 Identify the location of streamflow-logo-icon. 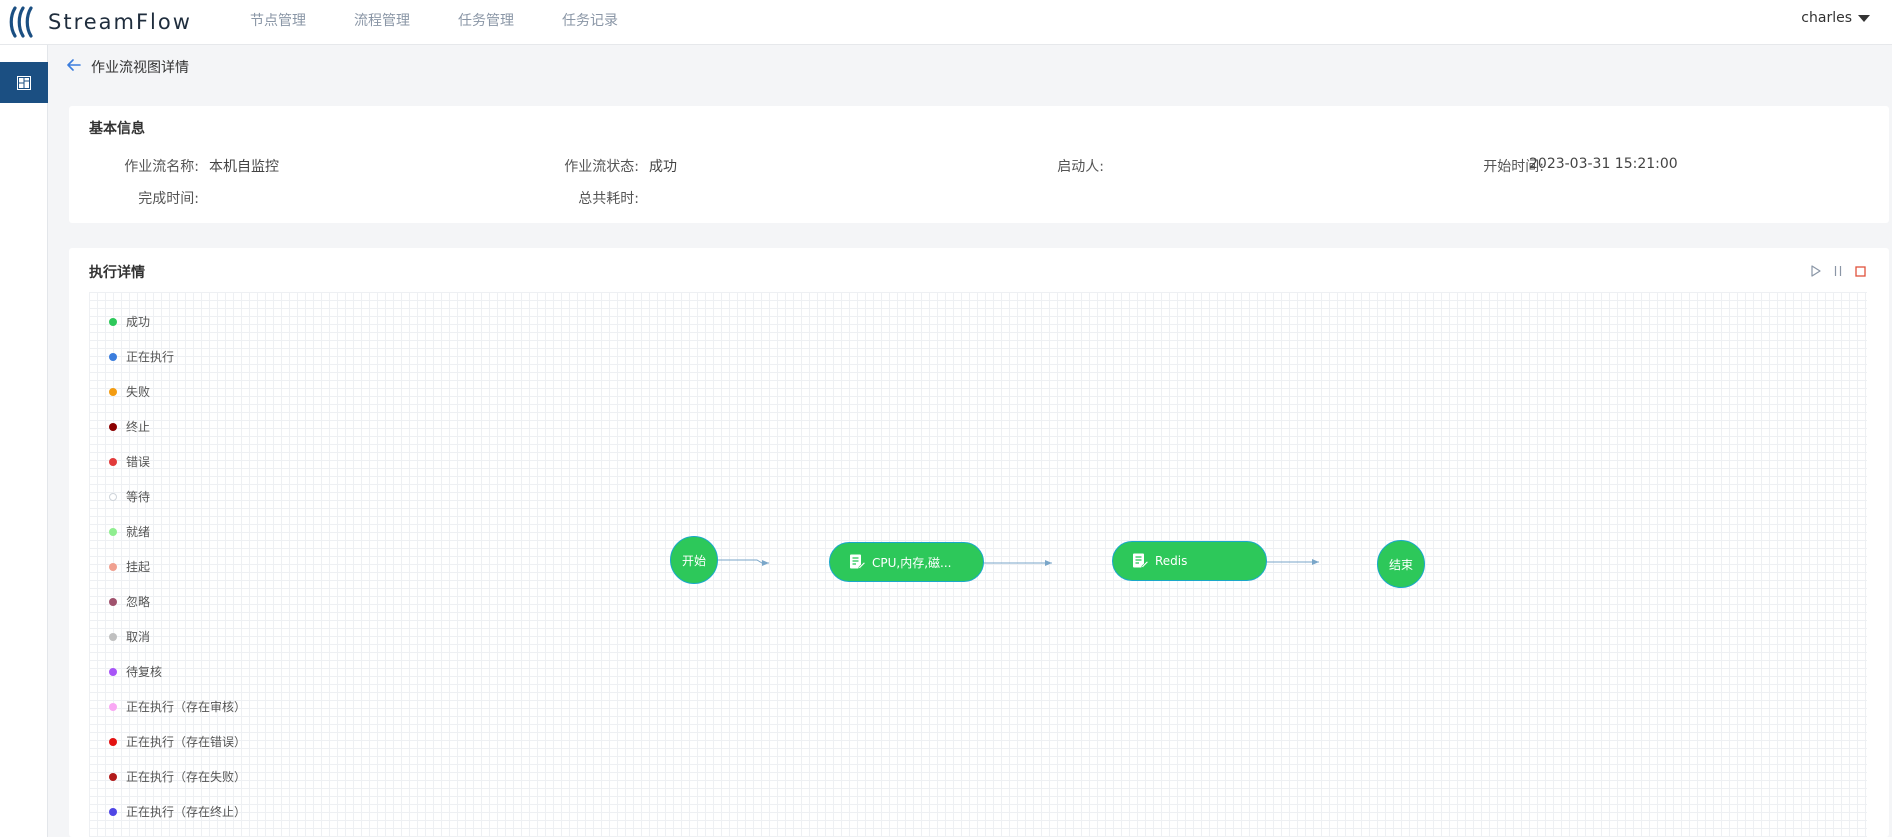
(21, 22).